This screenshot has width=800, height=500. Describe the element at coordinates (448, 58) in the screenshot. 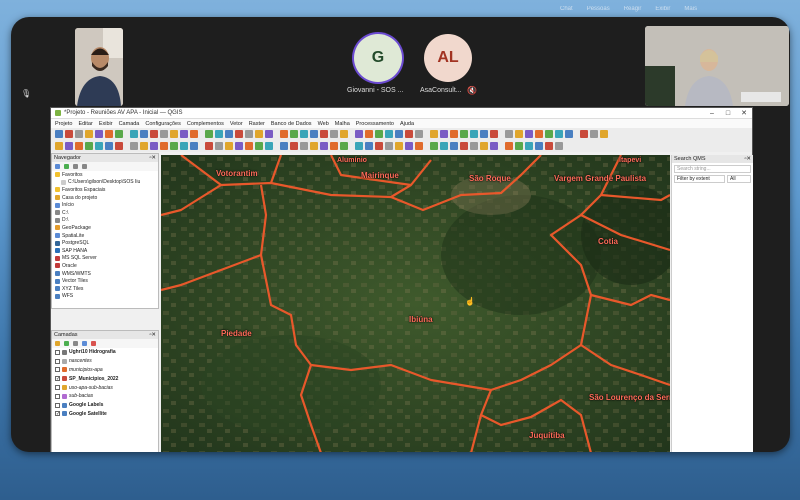

I see `participant-avatar-al: AL` at that location.